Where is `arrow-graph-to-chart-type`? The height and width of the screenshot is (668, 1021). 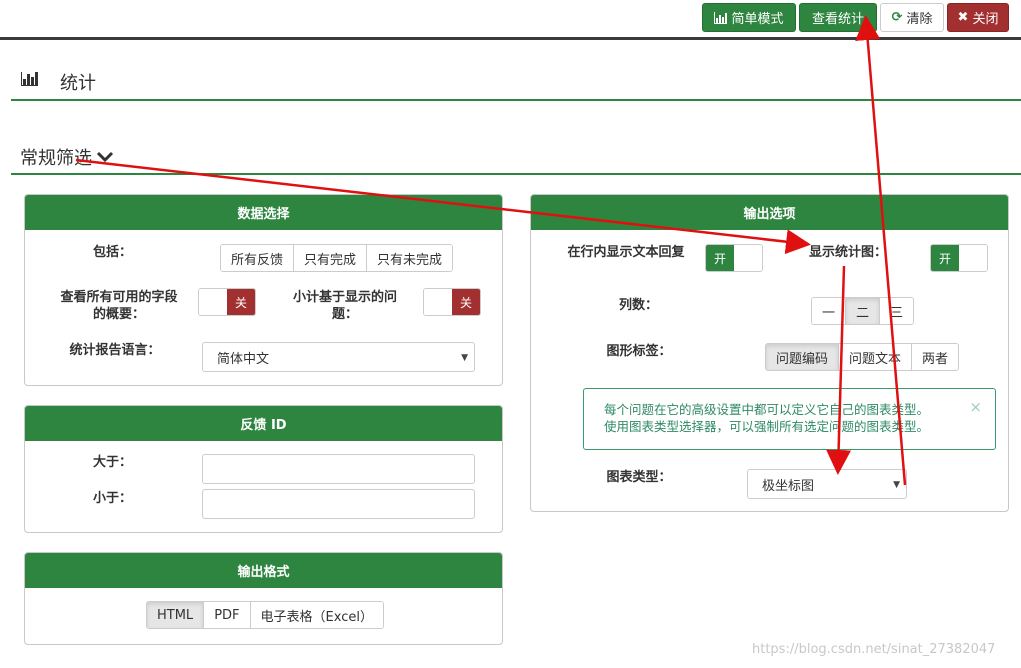 arrow-graph-to-chart-type is located at coordinates (839, 370).